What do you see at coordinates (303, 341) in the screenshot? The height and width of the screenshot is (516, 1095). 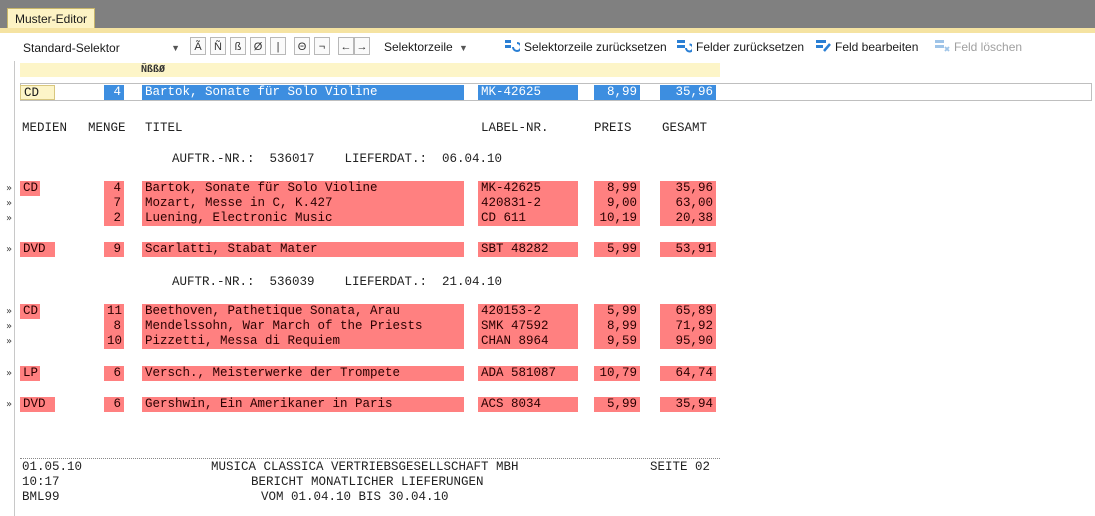 I see `field-title: Pizzetti, Messa di Requiem` at bounding box center [303, 341].